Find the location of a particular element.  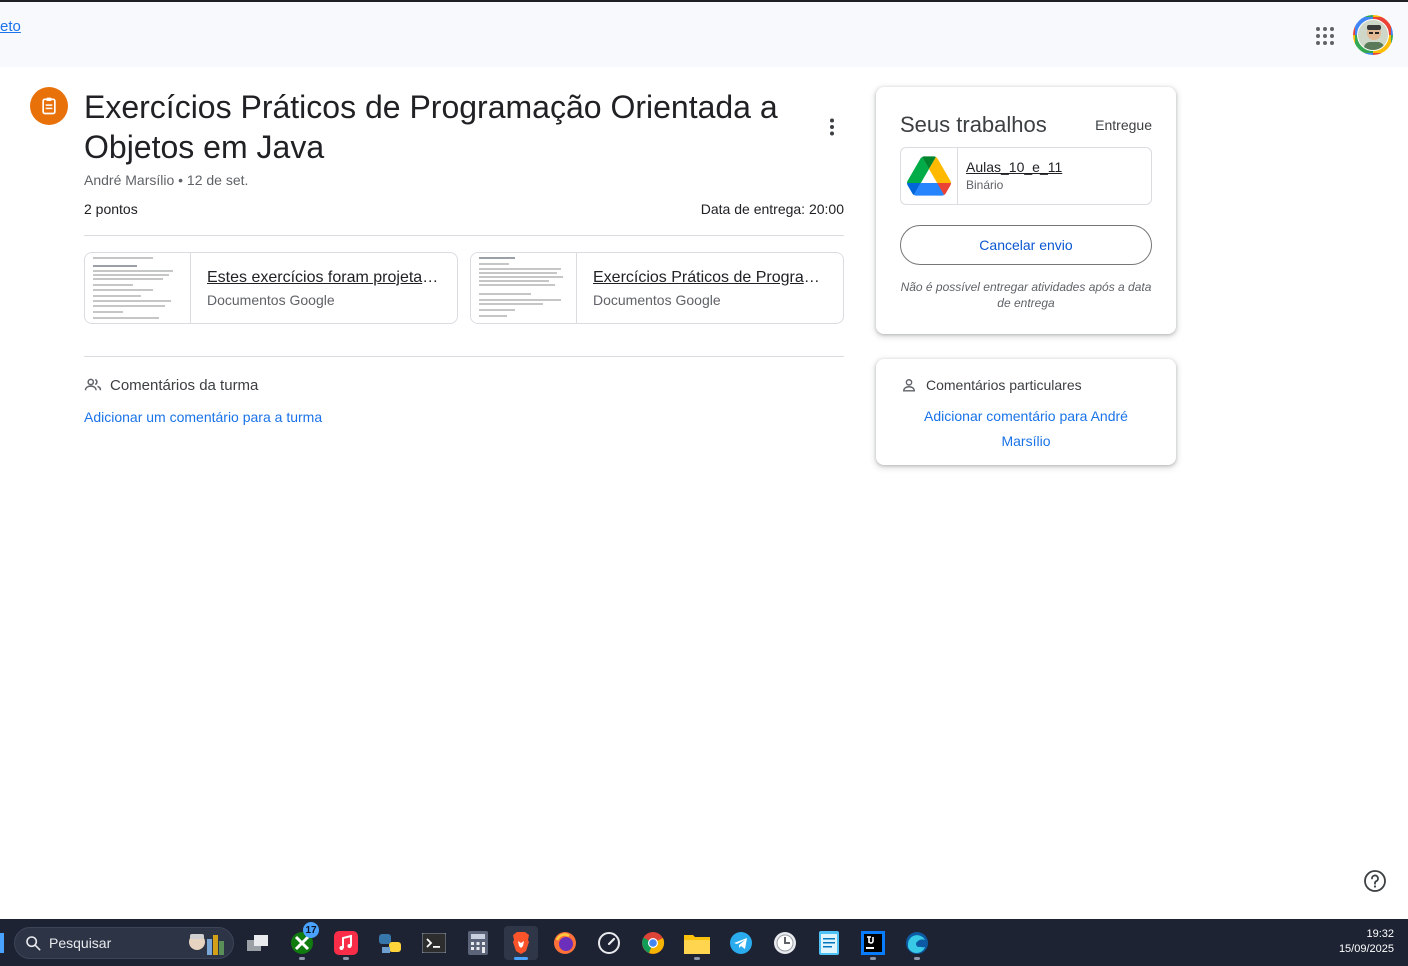

start-button-edge is located at coordinates (2, 943).